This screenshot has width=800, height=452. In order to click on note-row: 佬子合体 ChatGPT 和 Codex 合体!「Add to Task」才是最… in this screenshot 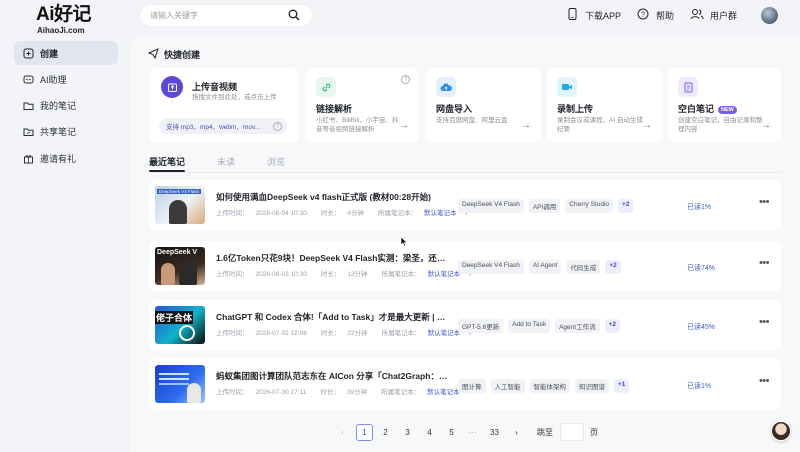, I will do `click(465, 325)`.